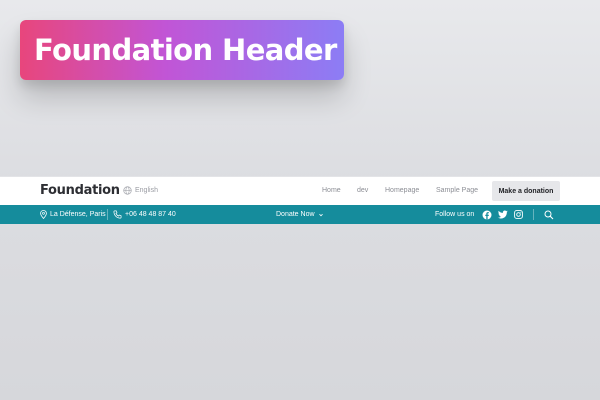  I want to click on nav-item-home: Home, so click(331, 190).